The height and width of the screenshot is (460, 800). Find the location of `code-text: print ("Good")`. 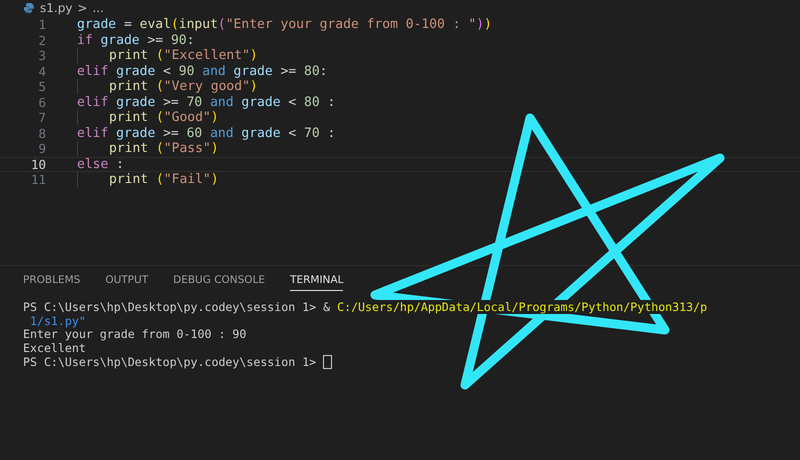

code-text: print ("Good") is located at coordinates (164, 118).